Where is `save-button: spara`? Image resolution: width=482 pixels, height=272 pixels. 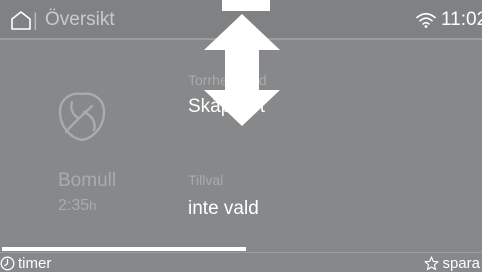 save-button: spara is located at coordinates (452, 263).